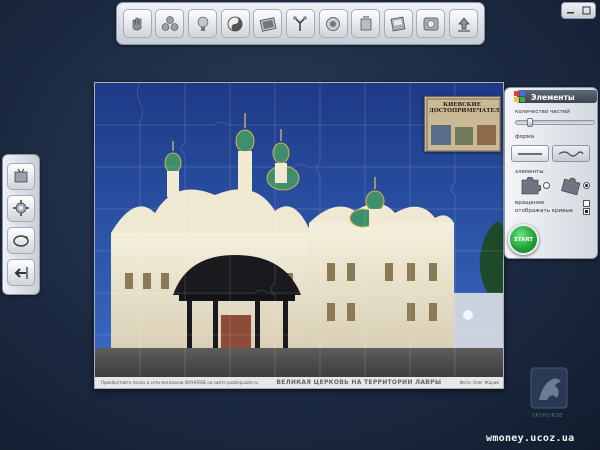  Describe the element at coordinates (570, 10) in the screenshot. I see `minimize-button` at that location.